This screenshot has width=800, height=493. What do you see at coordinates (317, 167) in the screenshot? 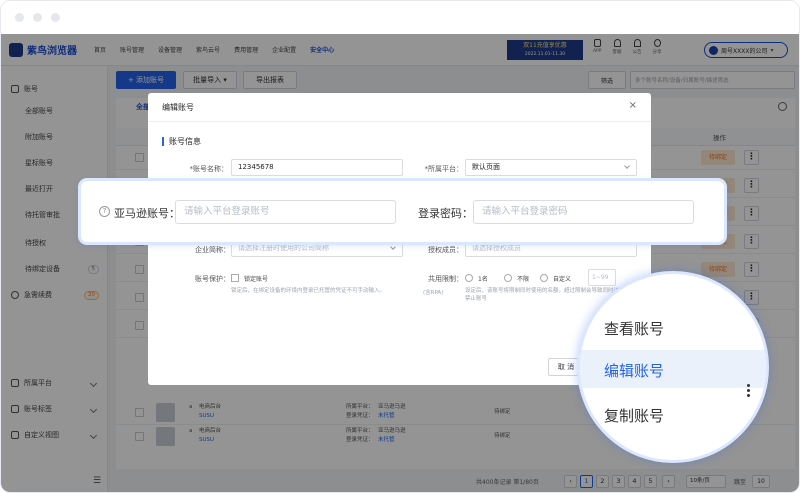
I see `account-name-input: 12345678` at bounding box center [317, 167].